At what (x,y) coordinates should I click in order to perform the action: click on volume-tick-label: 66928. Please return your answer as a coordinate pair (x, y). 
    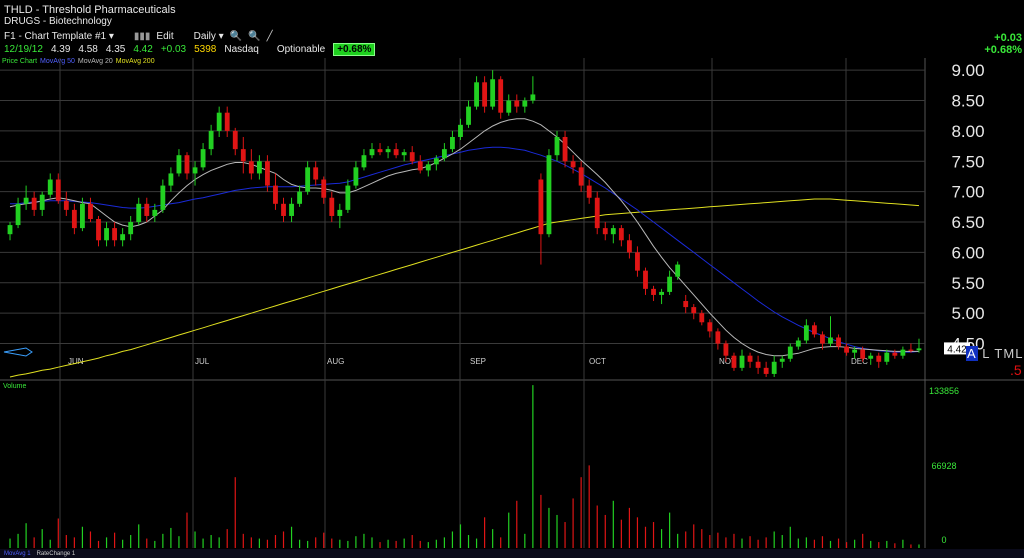
    Looking at the image, I should click on (943, 466).